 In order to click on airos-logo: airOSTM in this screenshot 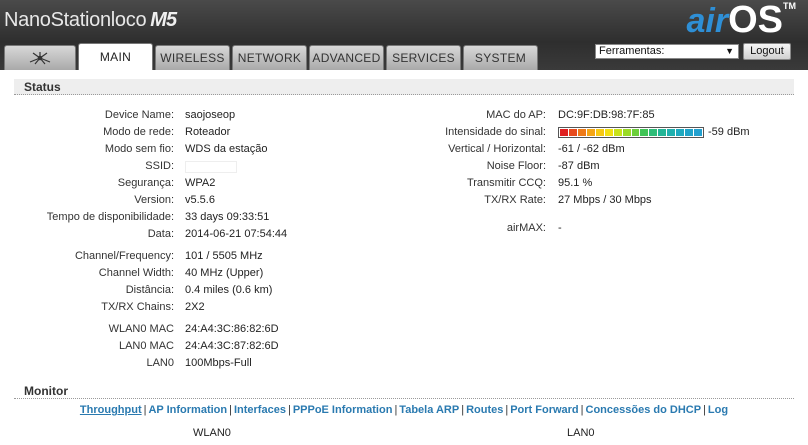, I will do `click(742, 20)`.